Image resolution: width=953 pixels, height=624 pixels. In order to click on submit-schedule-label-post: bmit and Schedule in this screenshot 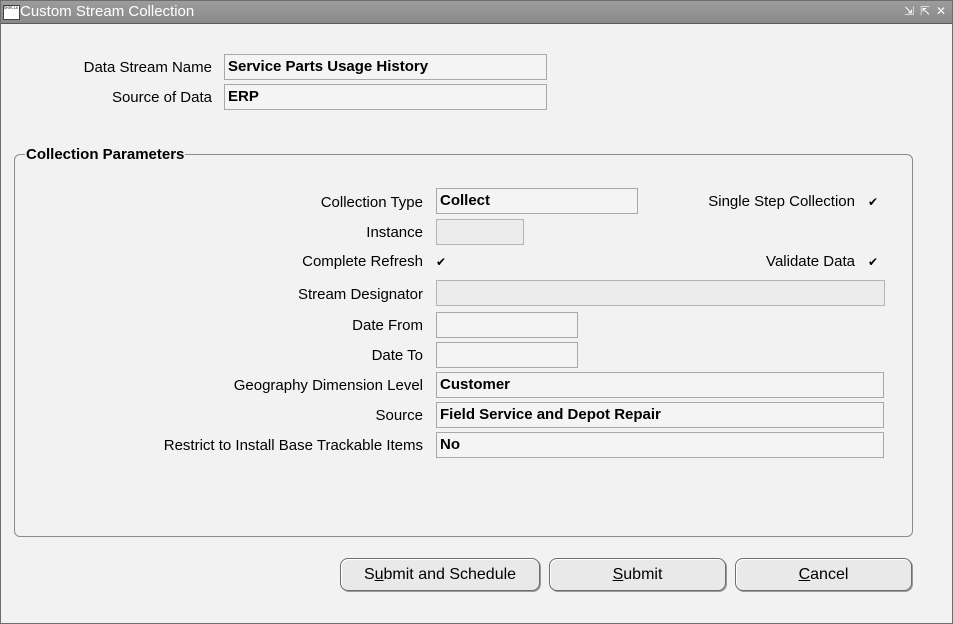, I will do `click(450, 574)`.